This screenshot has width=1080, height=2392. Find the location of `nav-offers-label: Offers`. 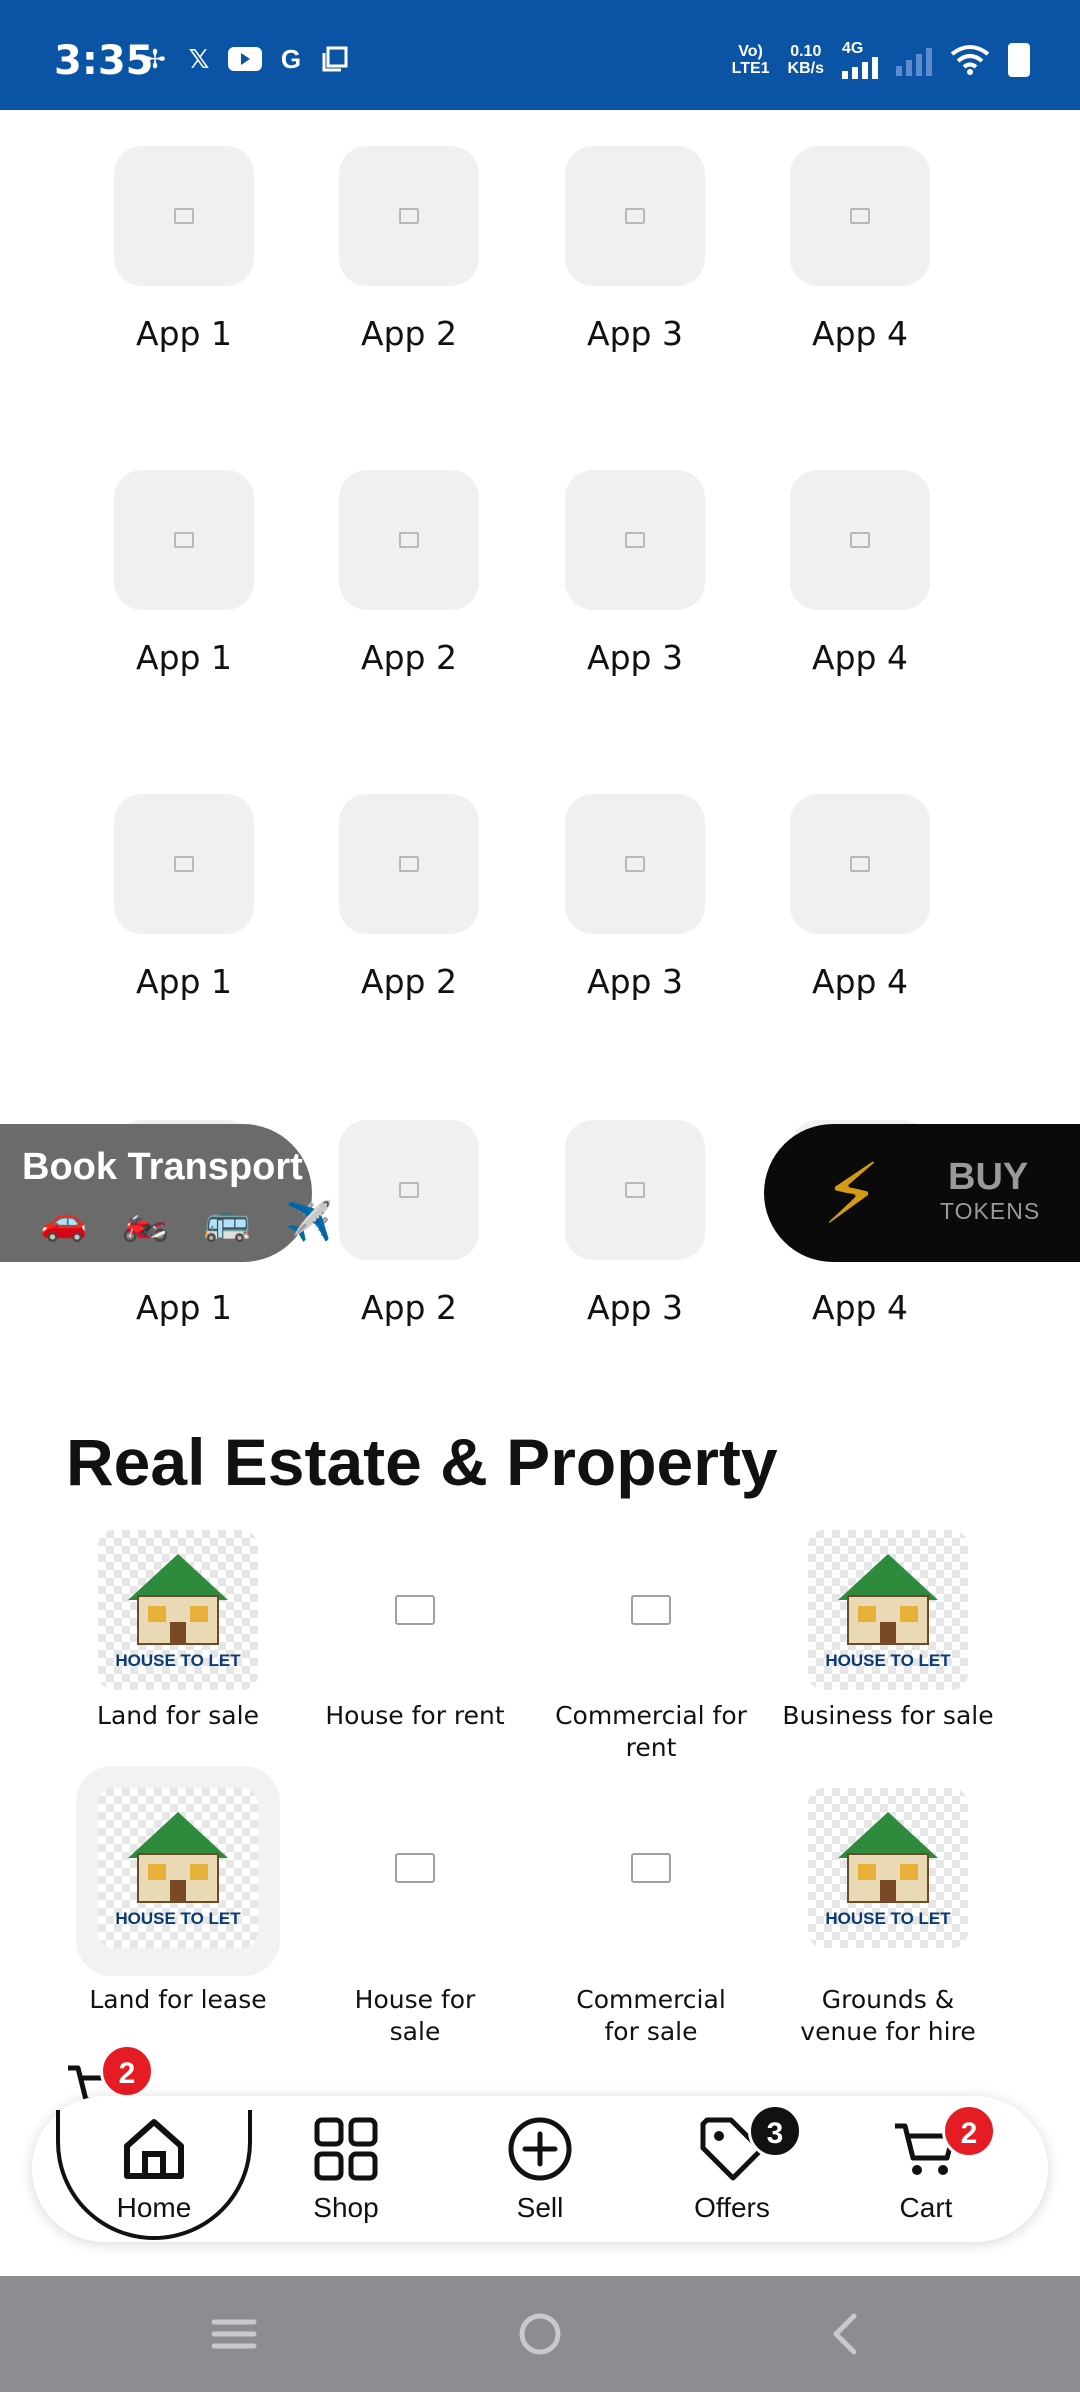

nav-offers-label: Offers is located at coordinates (732, 2207).